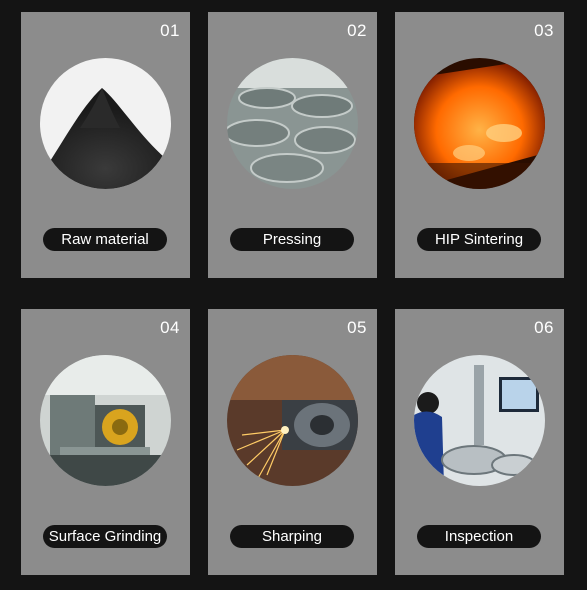  Describe the element at coordinates (357, 30) in the screenshot. I see `step-number: 02` at that location.